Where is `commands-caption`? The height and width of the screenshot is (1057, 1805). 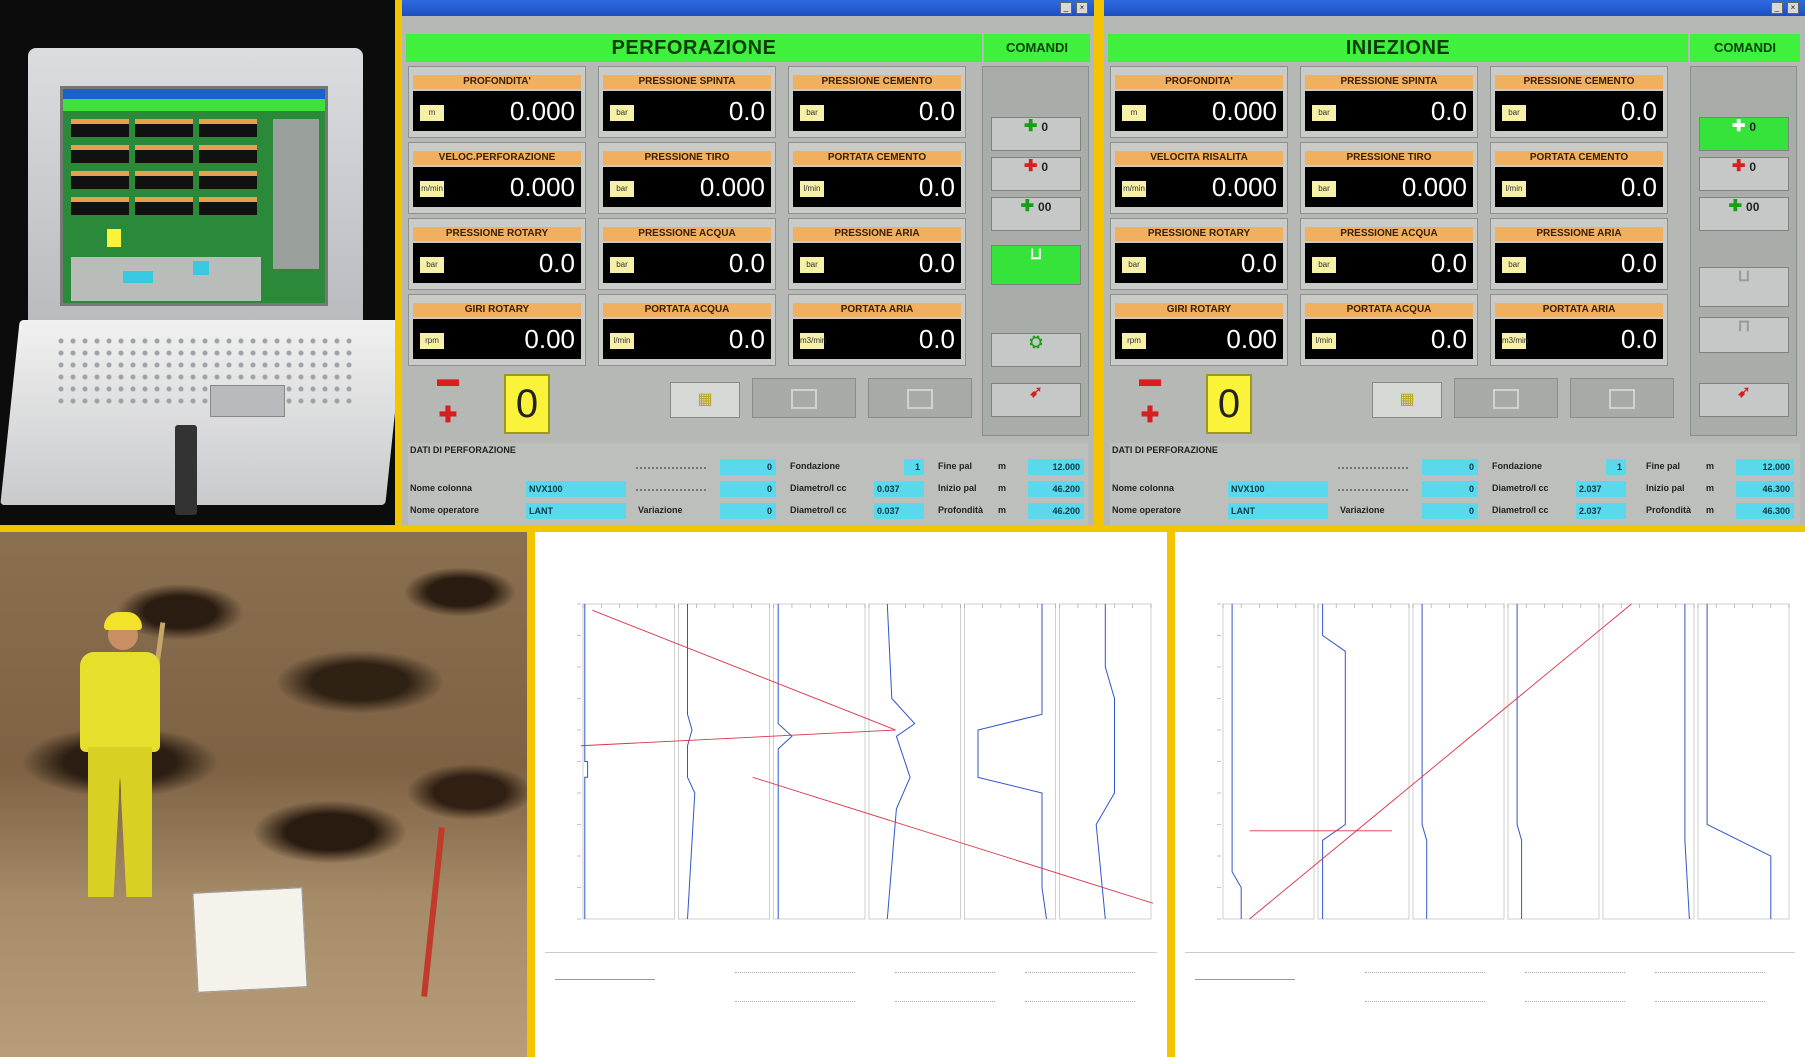
commands-caption is located at coordinates (1743, 69).